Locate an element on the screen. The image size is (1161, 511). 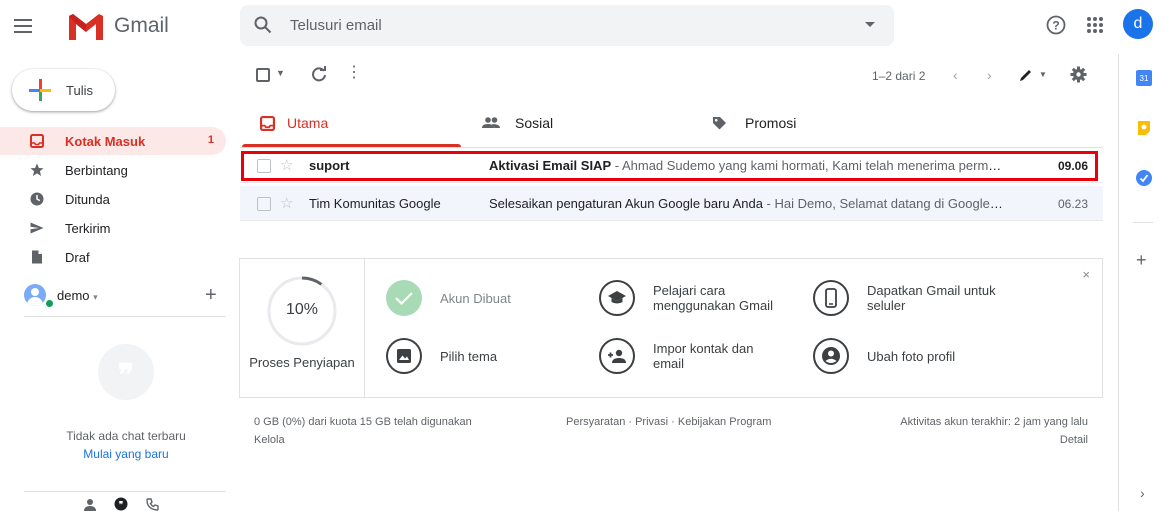
sidebar-item-drafts: Draf is located at coordinates (113, 257).